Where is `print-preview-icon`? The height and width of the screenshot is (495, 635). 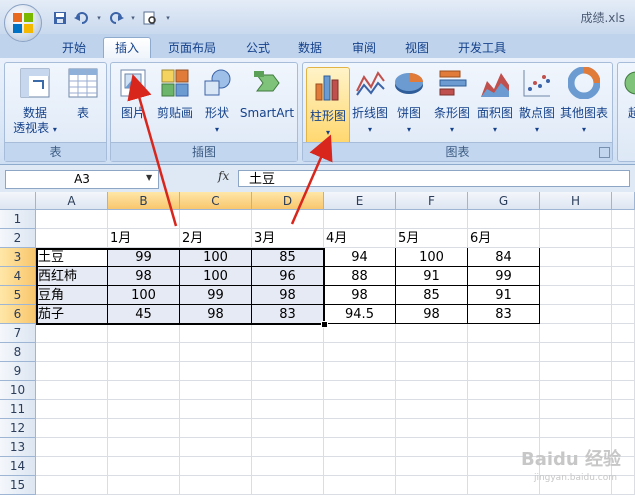
print-preview-icon is located at coordinates (150, 18).